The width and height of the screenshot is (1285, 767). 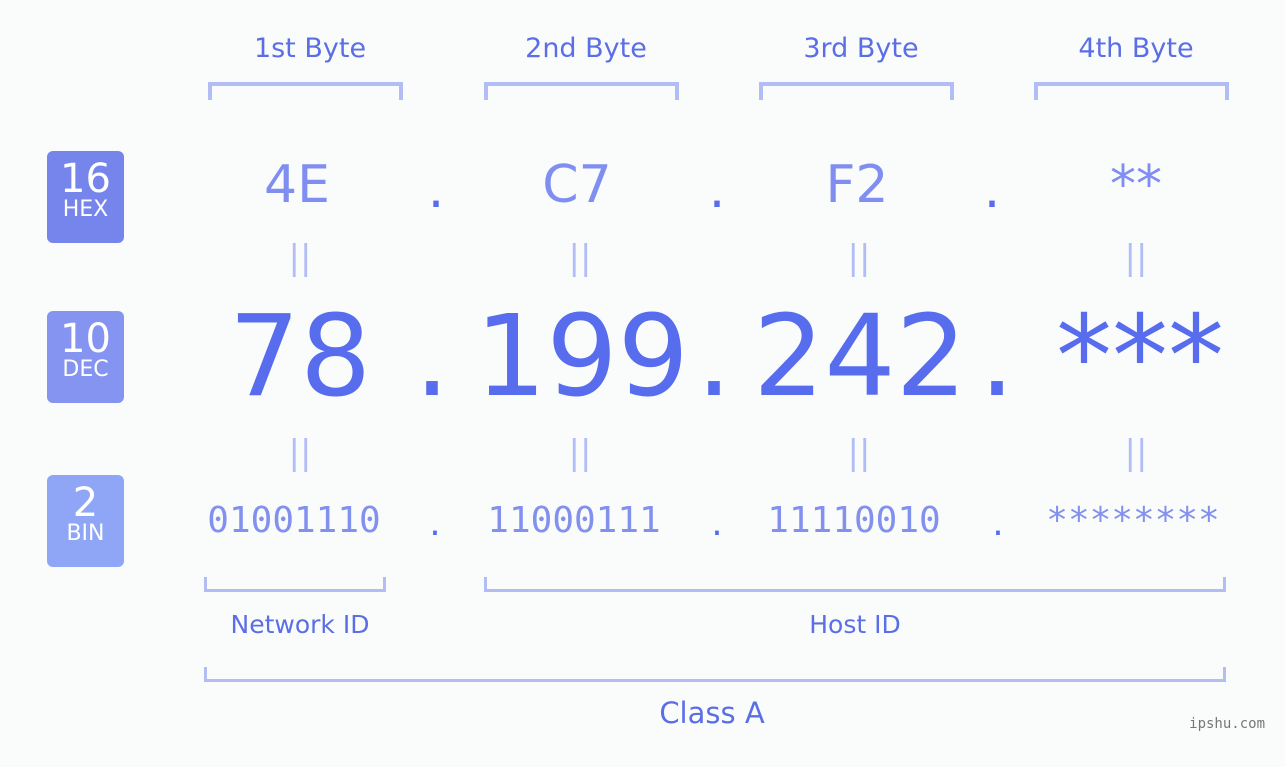 What do you see at coordinates (855, 624) in the screenshot?
I see `host-id-label: Host ID` at bounding box center [855, 624].